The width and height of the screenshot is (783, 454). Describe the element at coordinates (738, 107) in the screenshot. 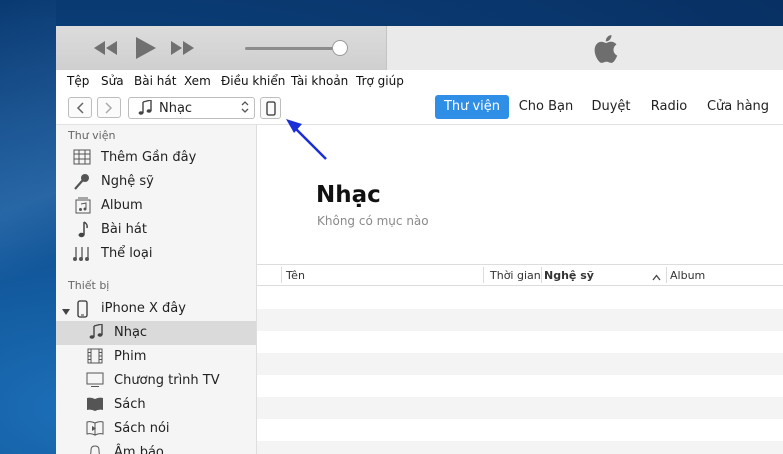

I see `tab-store: Cửa hàng` at that location.